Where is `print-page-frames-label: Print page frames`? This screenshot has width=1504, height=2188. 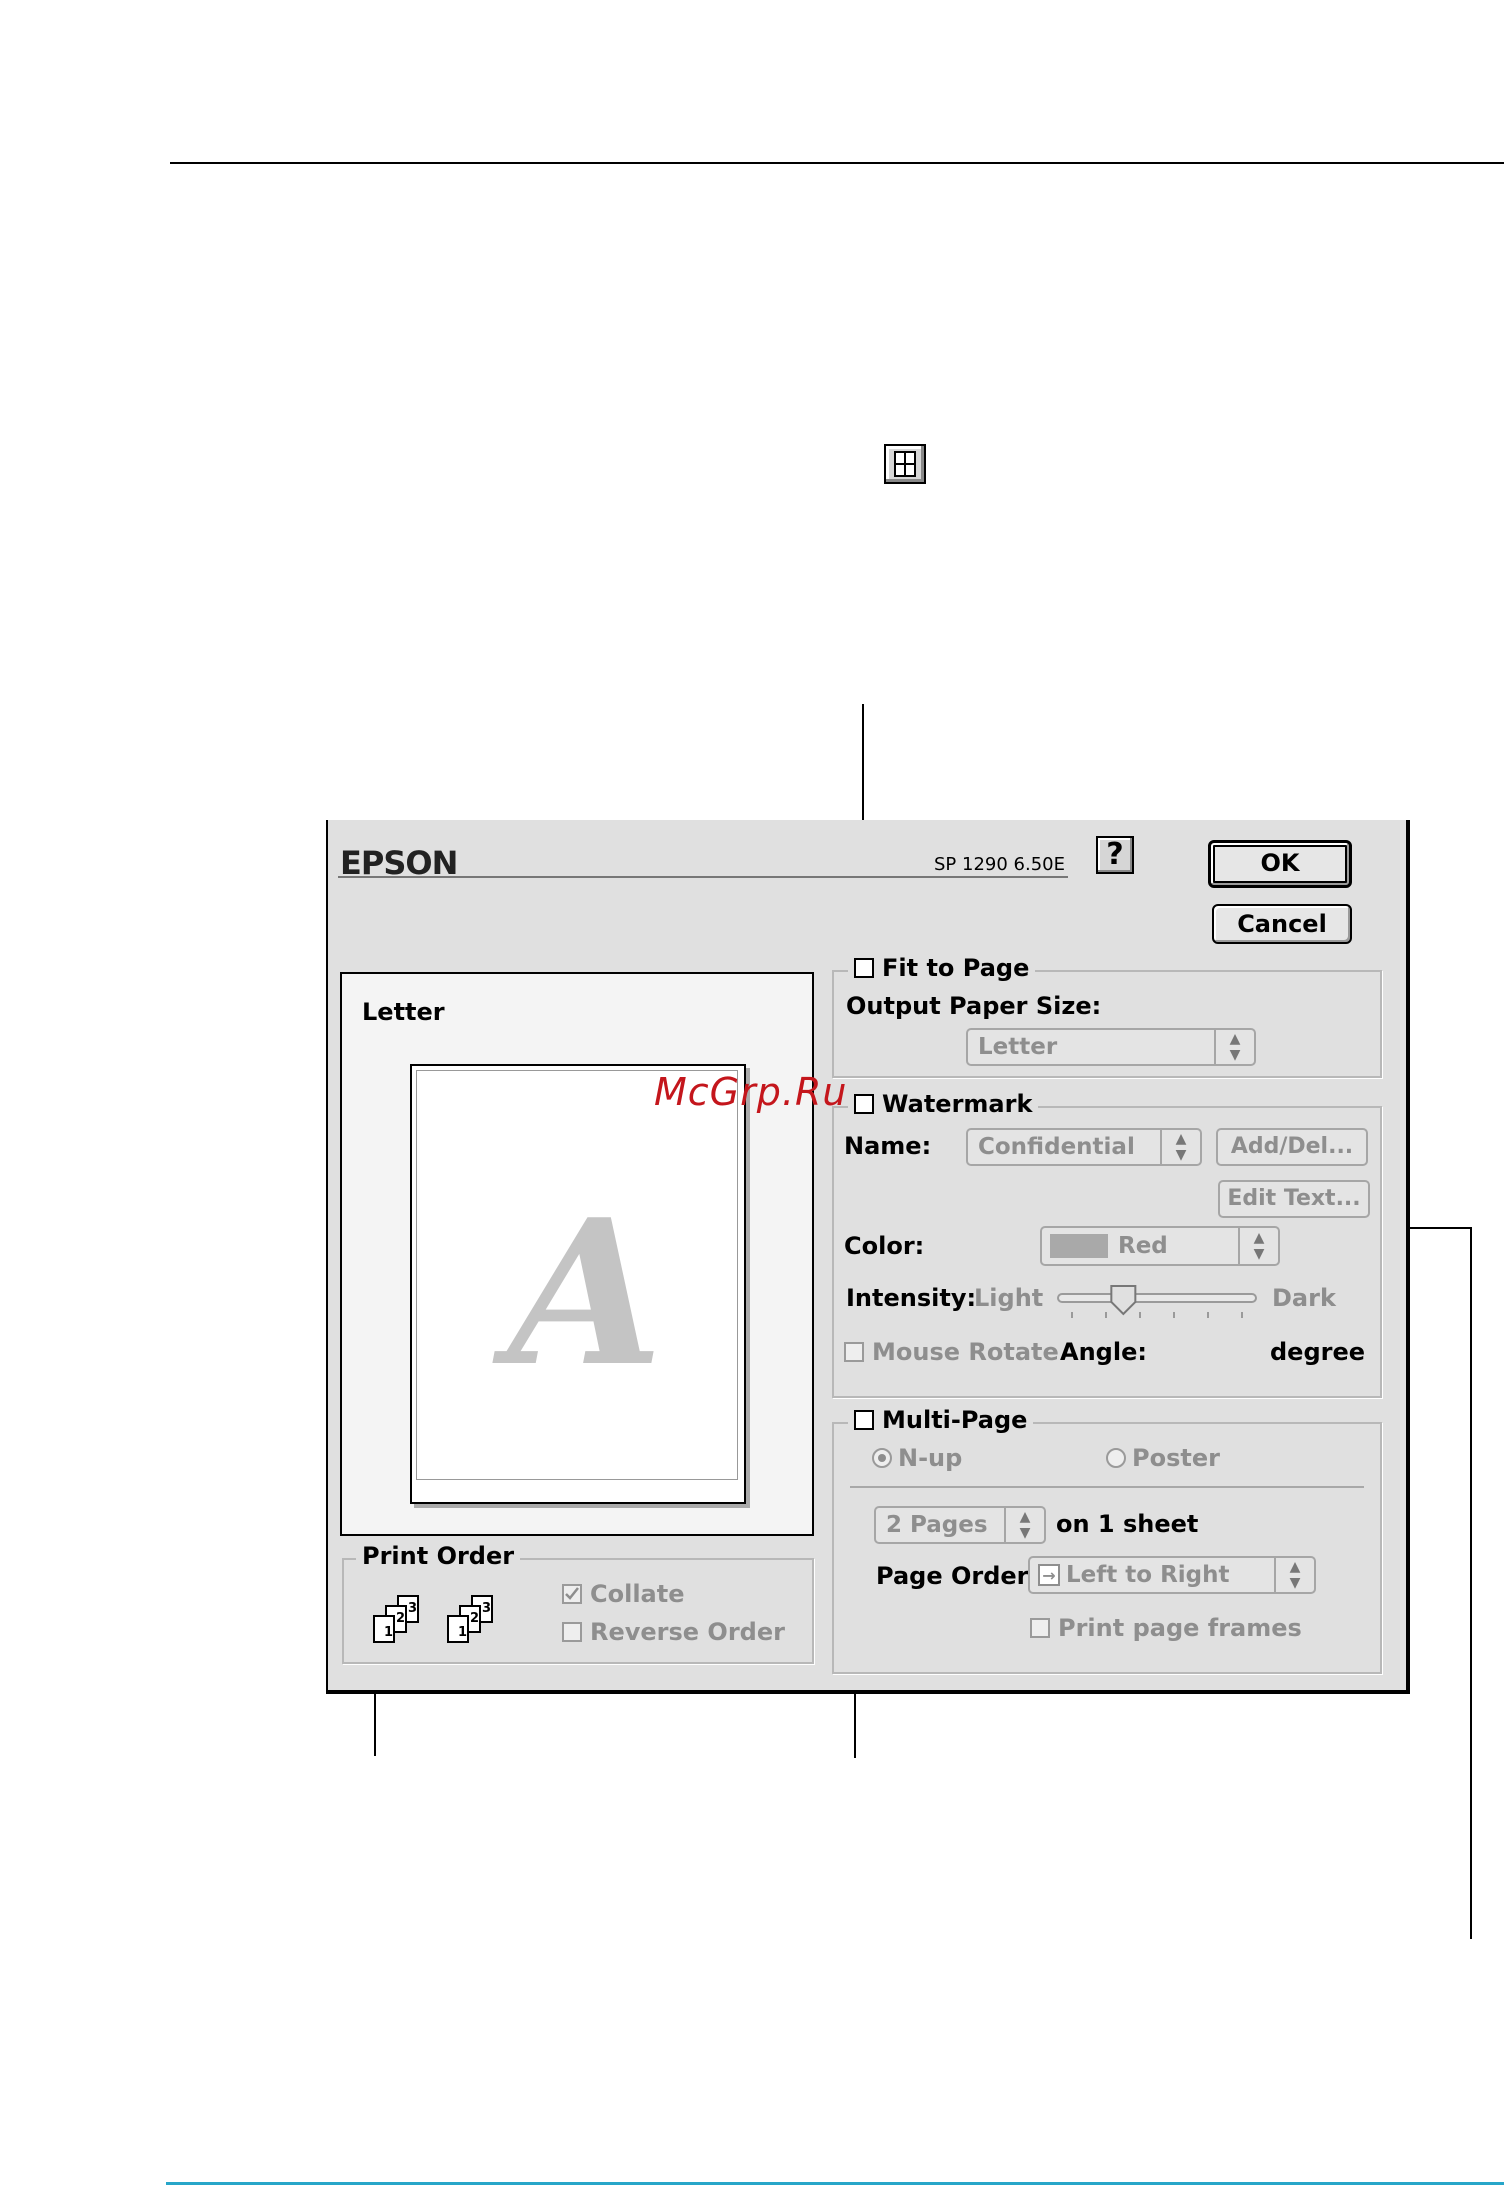 print-page-frames-label: Print page frames is located at coordinates (1180, 1628).